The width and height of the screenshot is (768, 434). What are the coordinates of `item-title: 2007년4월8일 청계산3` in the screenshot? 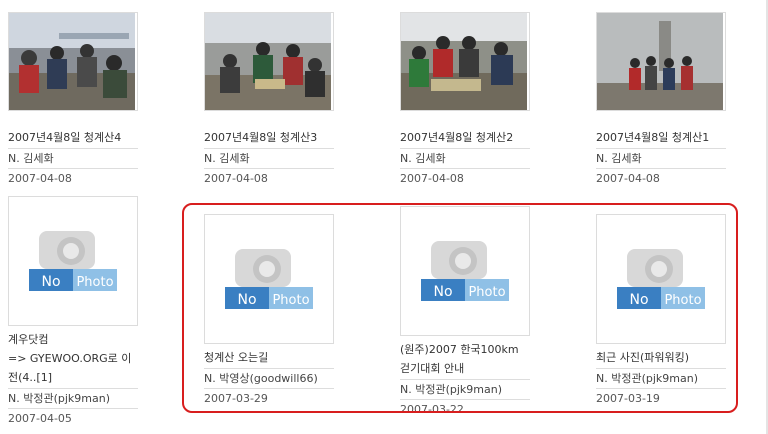 It's located at (269, 138).